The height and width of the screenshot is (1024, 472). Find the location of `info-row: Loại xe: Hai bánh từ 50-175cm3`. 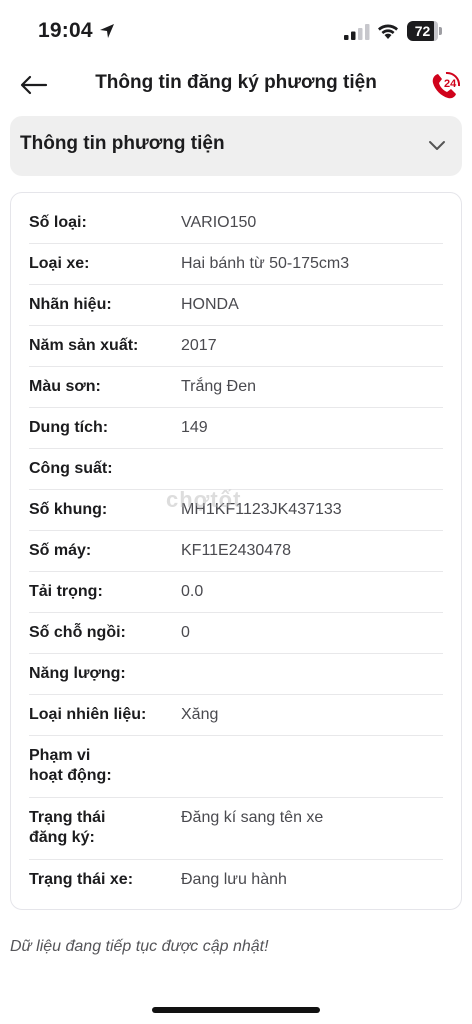

info-row: Loại xe: Hai bánh từ 50-175cm3 is located at coordinates (236, 264).